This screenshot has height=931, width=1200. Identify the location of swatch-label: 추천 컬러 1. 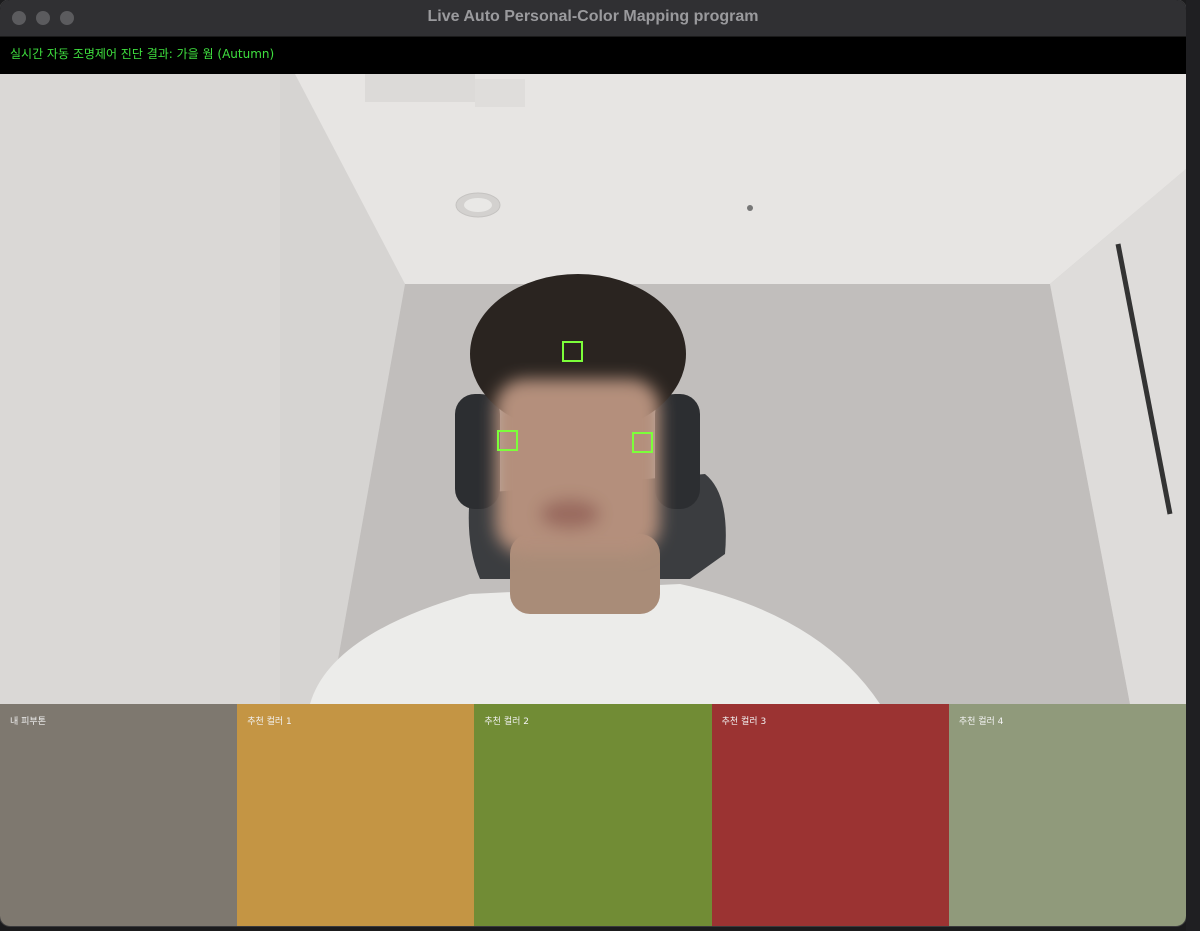
(269, 722).